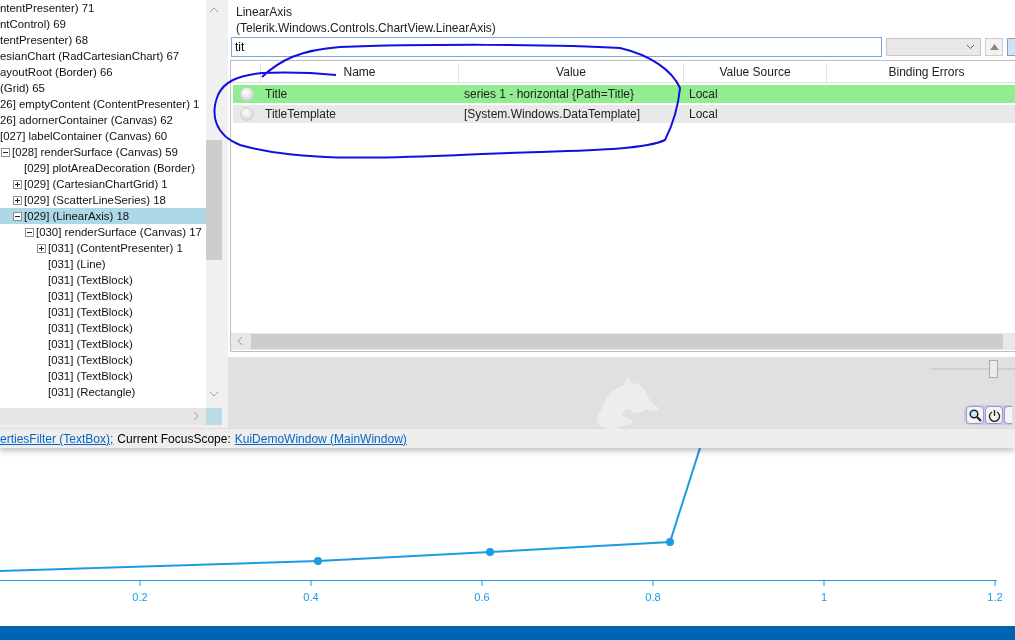  Describe the element at coordinates (103, 264) in the screenshot. I see `tree-item: [031] (Line)` at that location.